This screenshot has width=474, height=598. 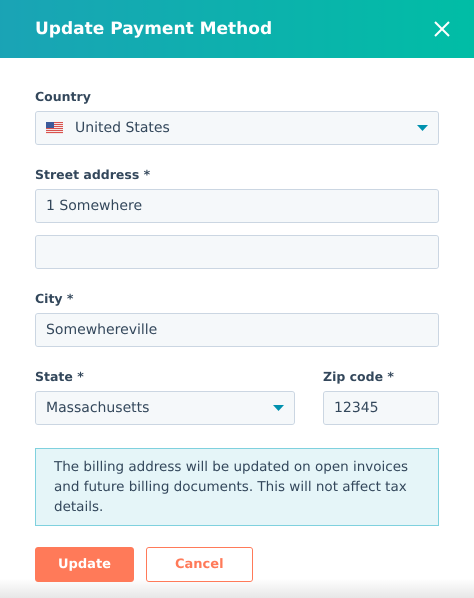 I want to click on input-field: 1 Somewhere, so click(x=237, y=206).